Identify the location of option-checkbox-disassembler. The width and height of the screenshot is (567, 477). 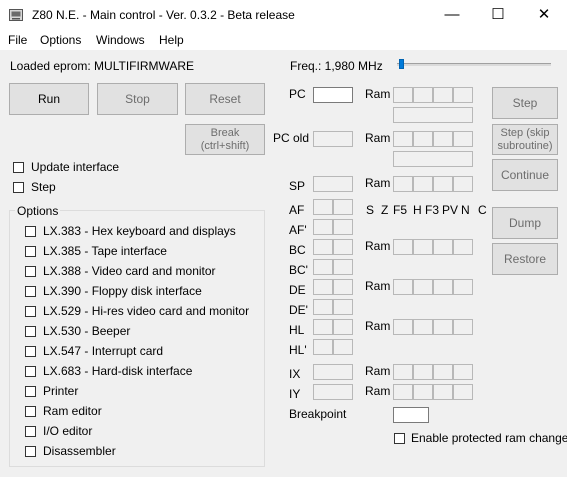
(30, 451).